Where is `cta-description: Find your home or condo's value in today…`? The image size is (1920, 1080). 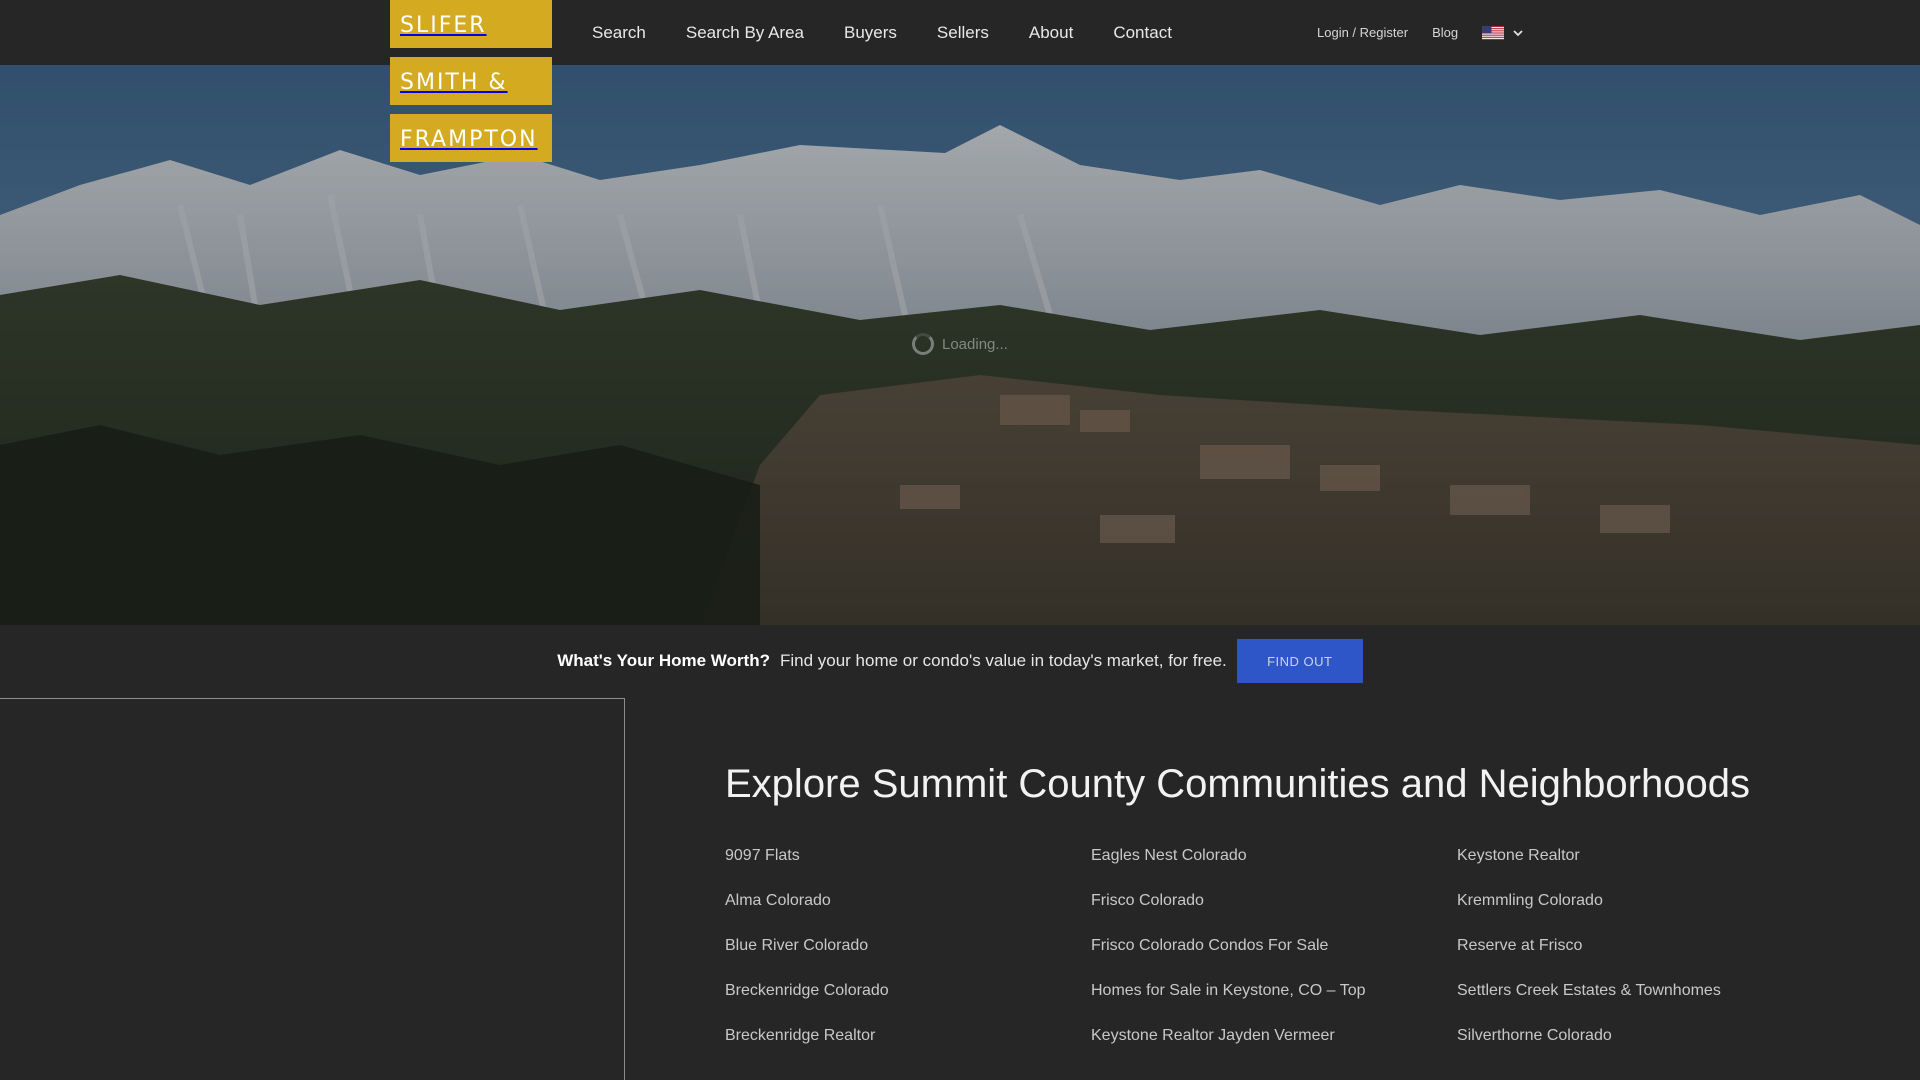
cta-description: Find your home or condo's value in today… is located at coordinates (1003, 660).